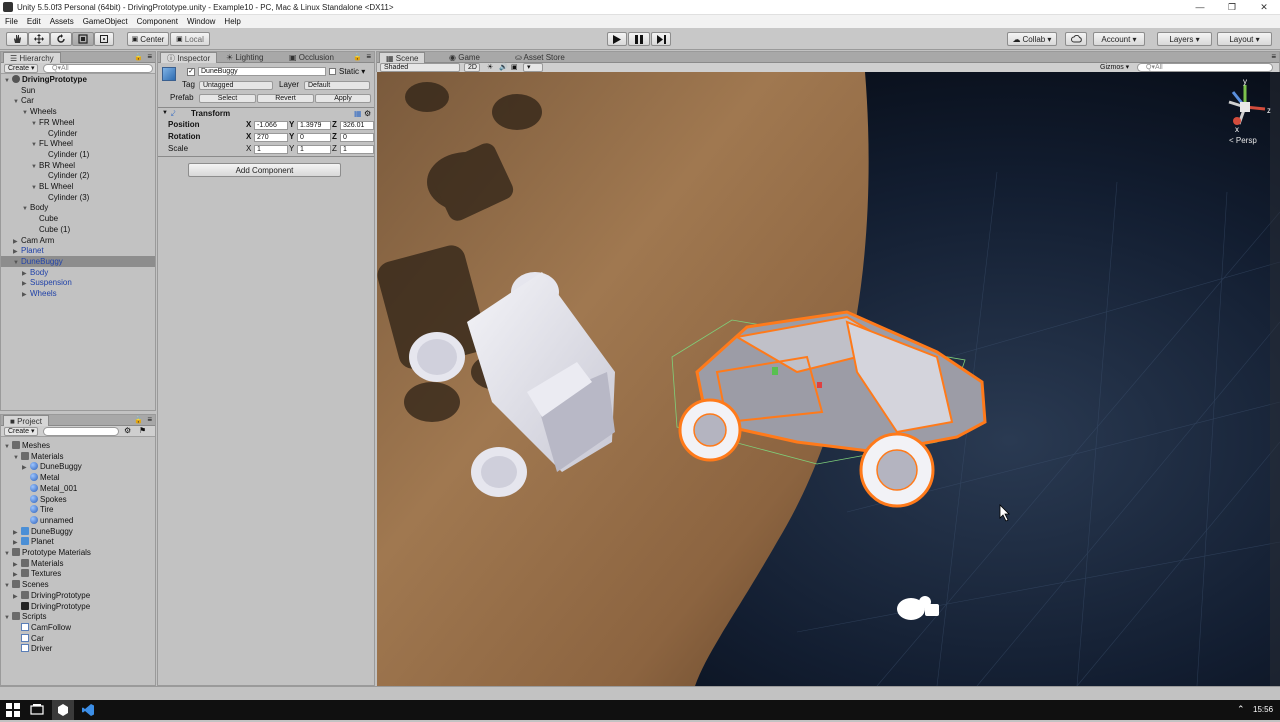 The height and width of the screenshot is (722, 1280). What do you see at coordinates (78, 541) in the screenshot?
I see `project-item: ▶ Planet` at bounding box center [78, 541].